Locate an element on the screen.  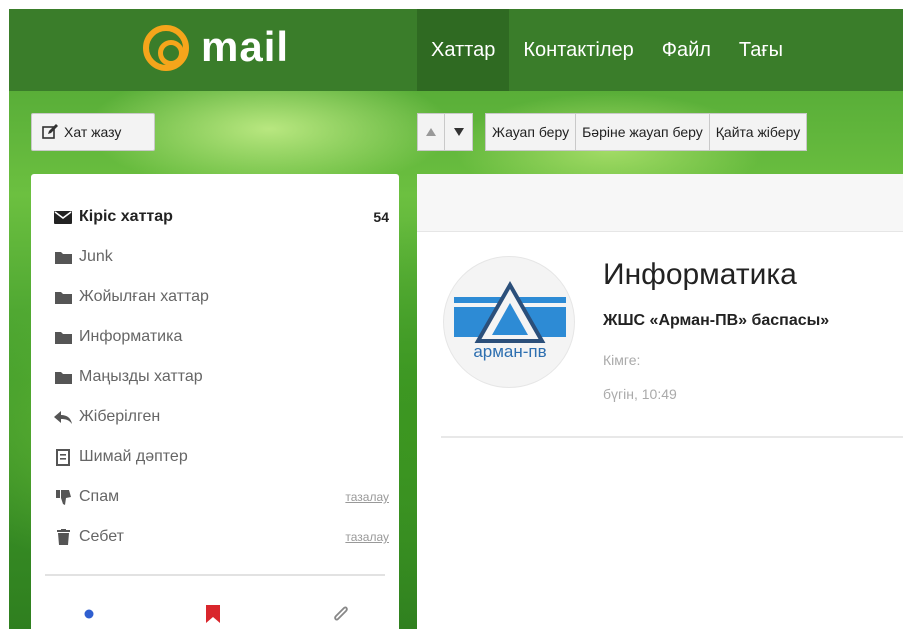
folder-label: Жіберілген is located at coordinates (120, 416).